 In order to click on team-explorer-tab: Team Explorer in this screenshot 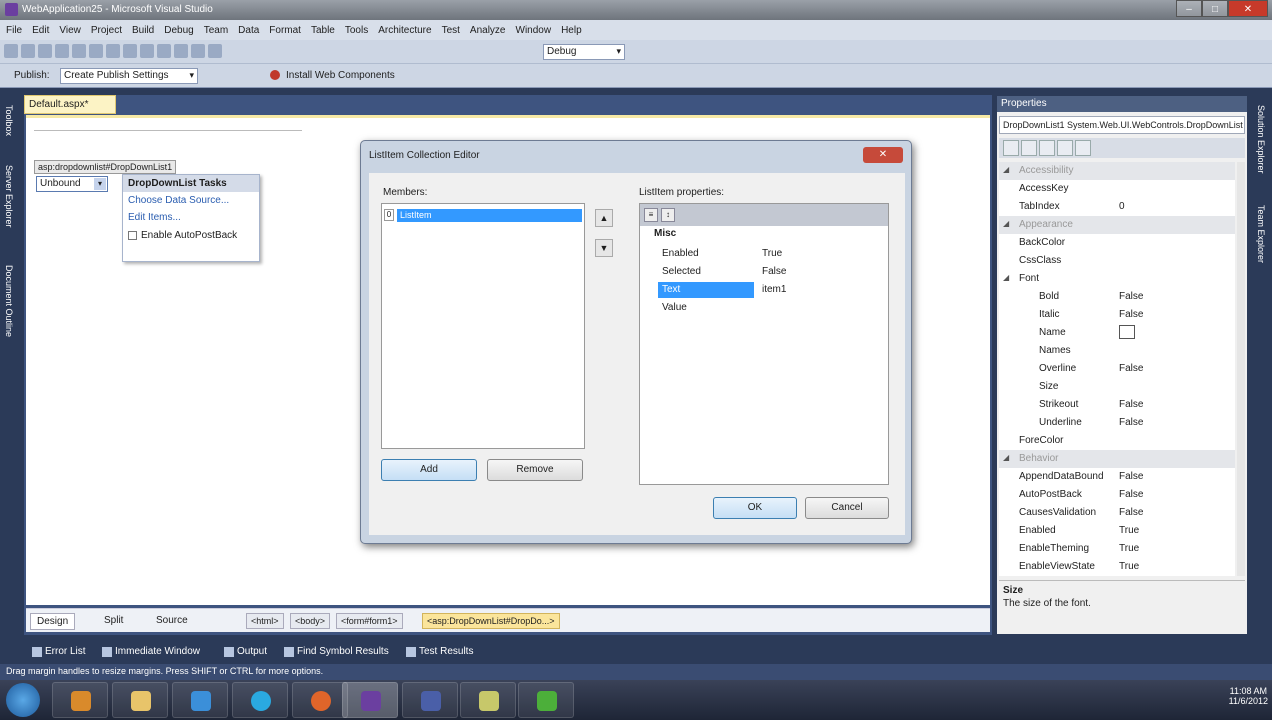, I will do `click(1261, 234)`.